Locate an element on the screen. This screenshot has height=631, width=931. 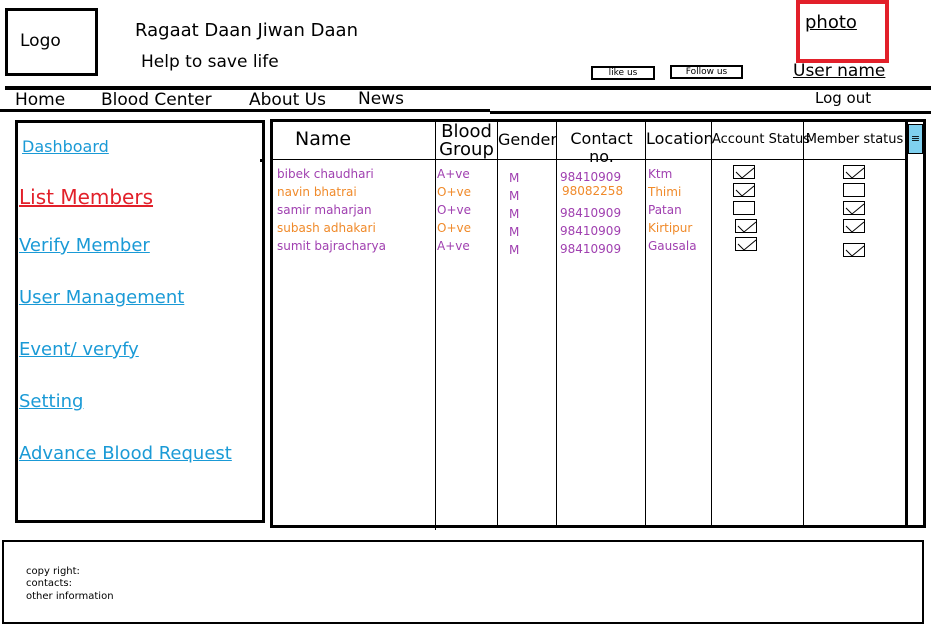
site-title: Ragaat Daan Jiwan Daan is located at coordinates (246, 30).